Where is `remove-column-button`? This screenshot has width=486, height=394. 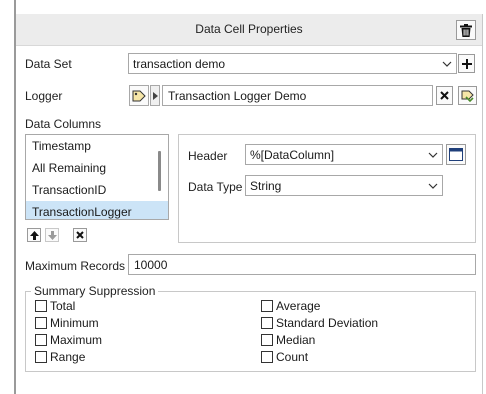
remove-column-button is located at coordinates (80, 235).